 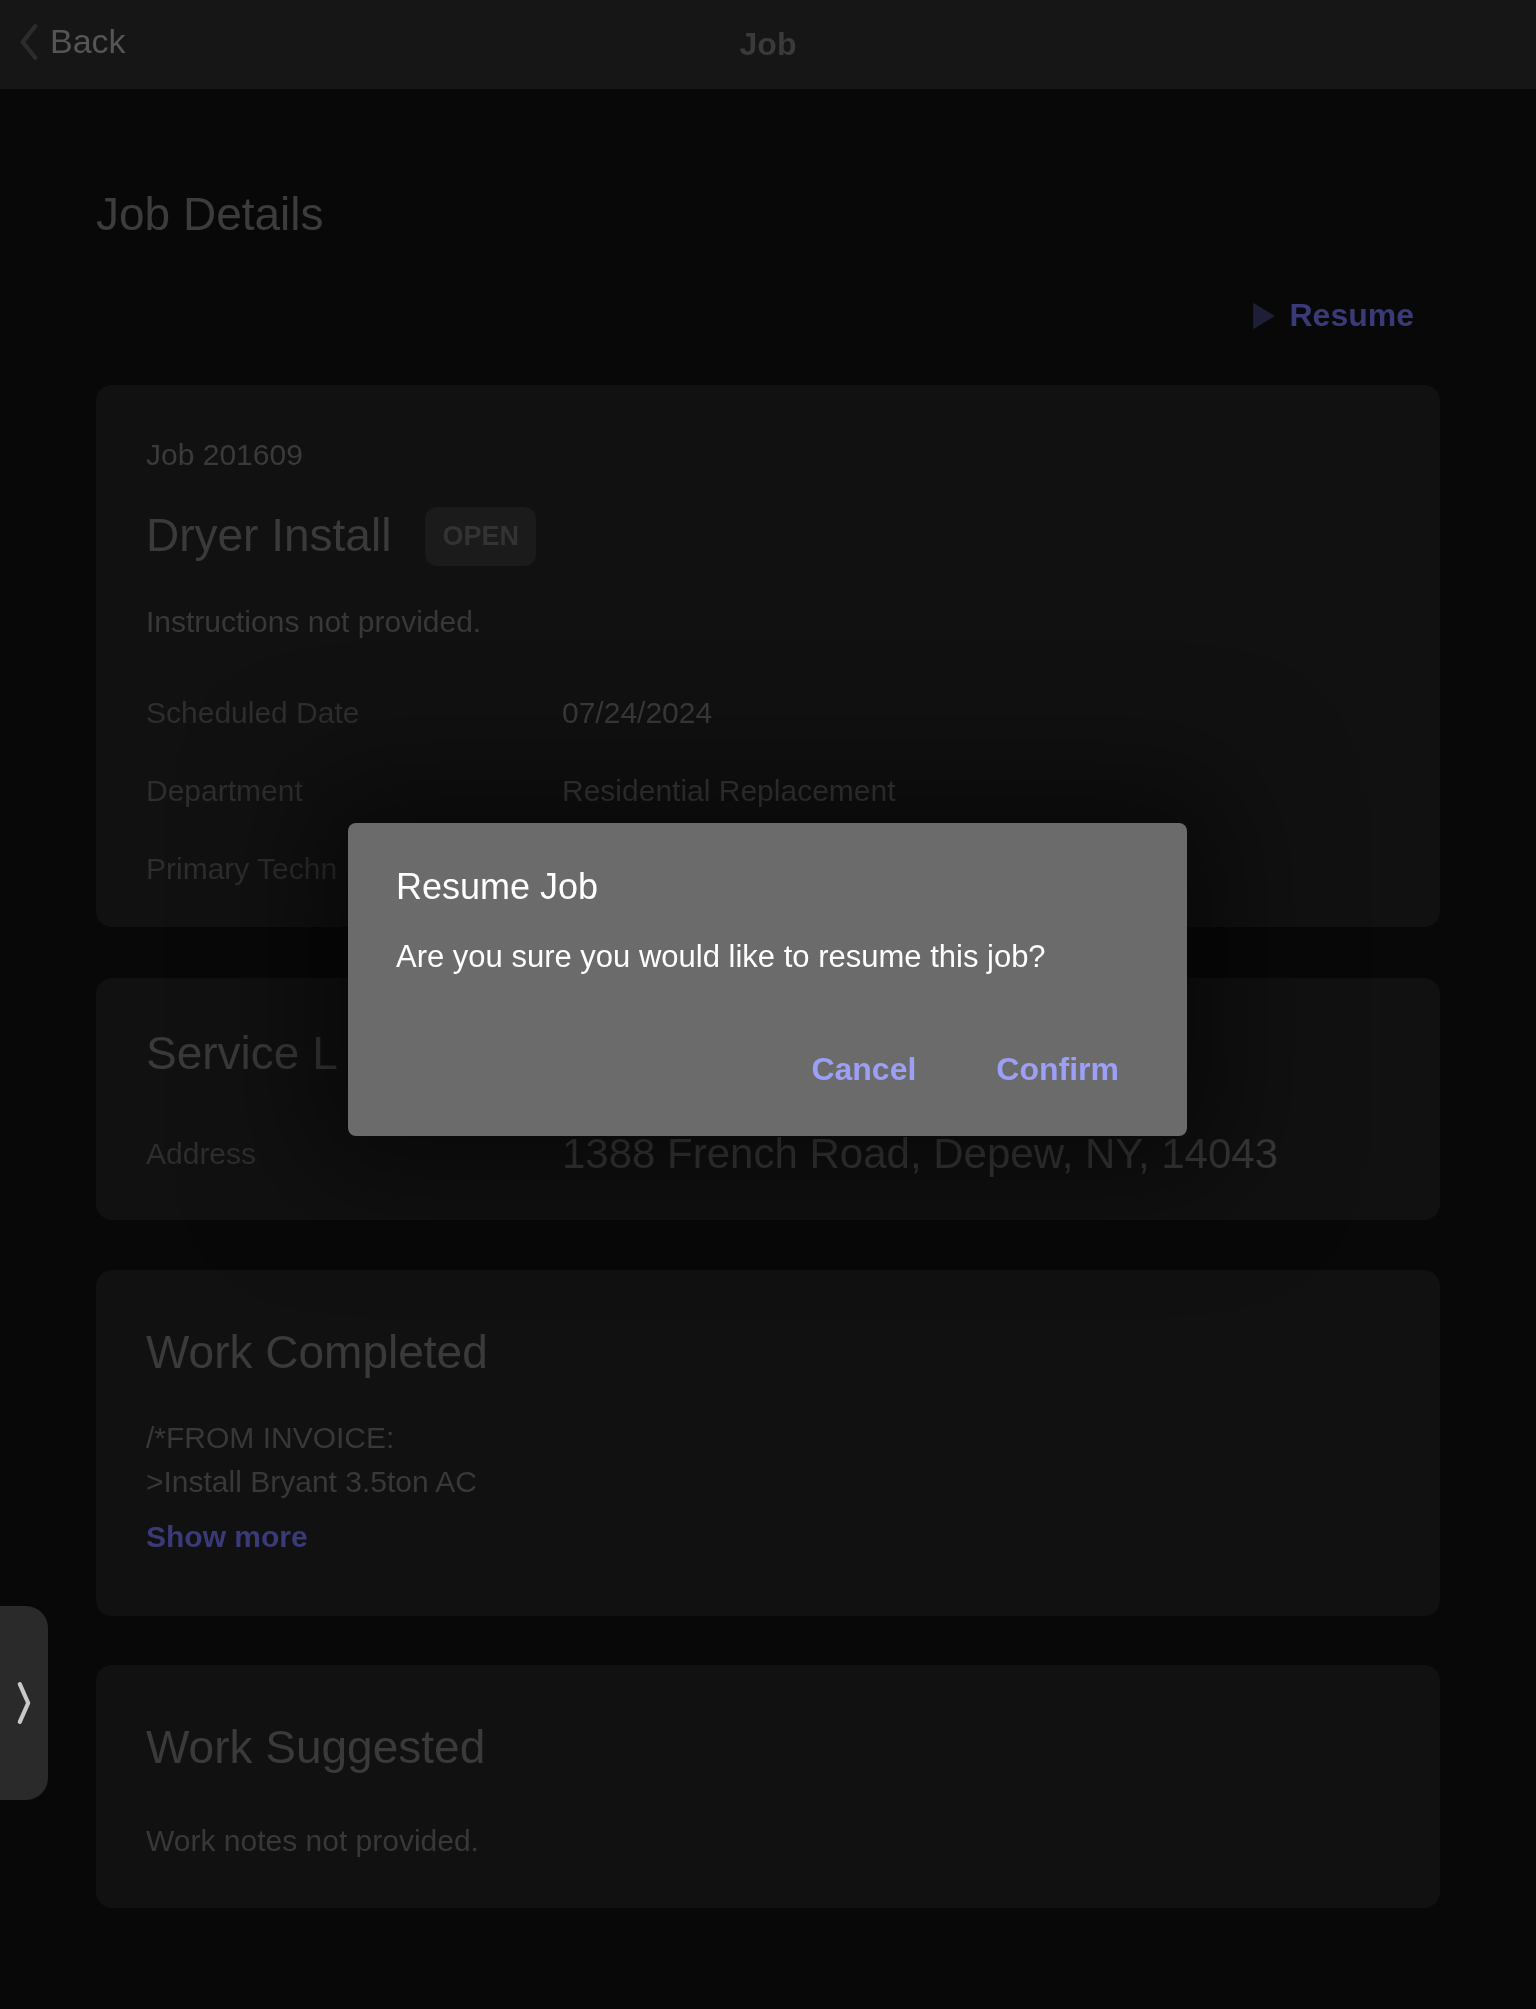 What do you see at coordinates (227, 1537) in the screenshot?
I see `show-more-link: Show more` at bounding box center [227, 1537].